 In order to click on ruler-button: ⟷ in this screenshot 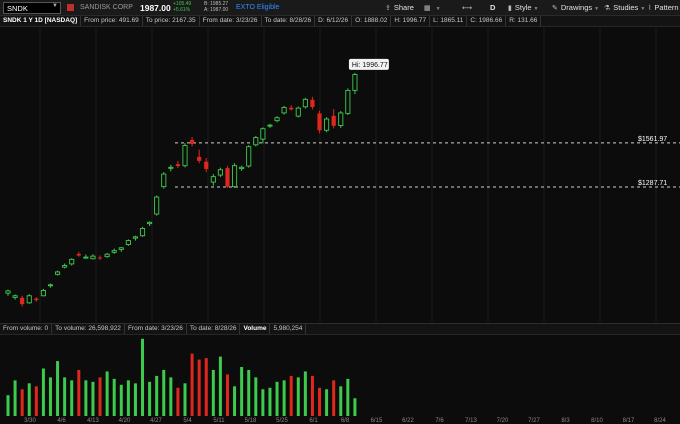, I will do `click(468, 7)`.